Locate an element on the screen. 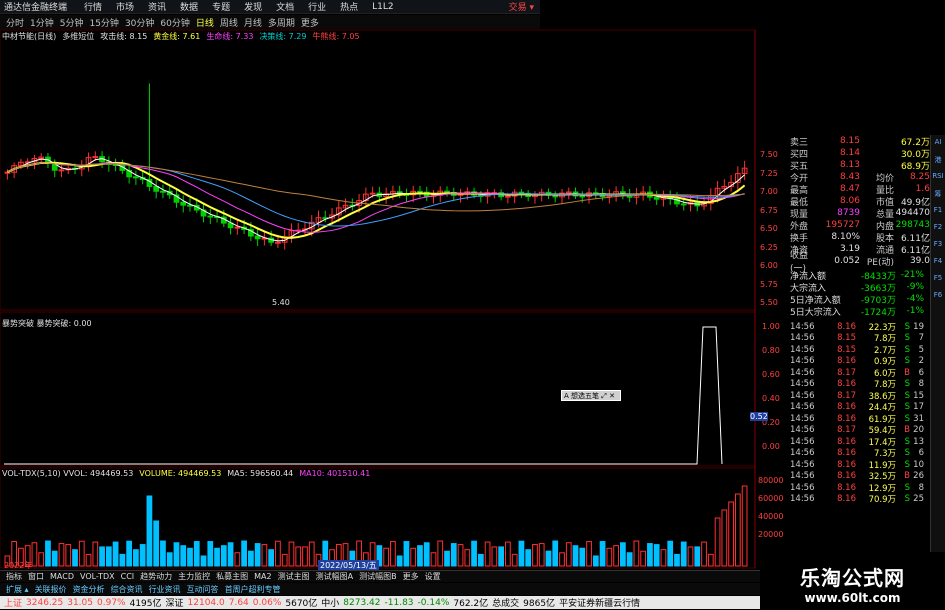  indicator-tab: CCI is located at coordinates (128, 576).